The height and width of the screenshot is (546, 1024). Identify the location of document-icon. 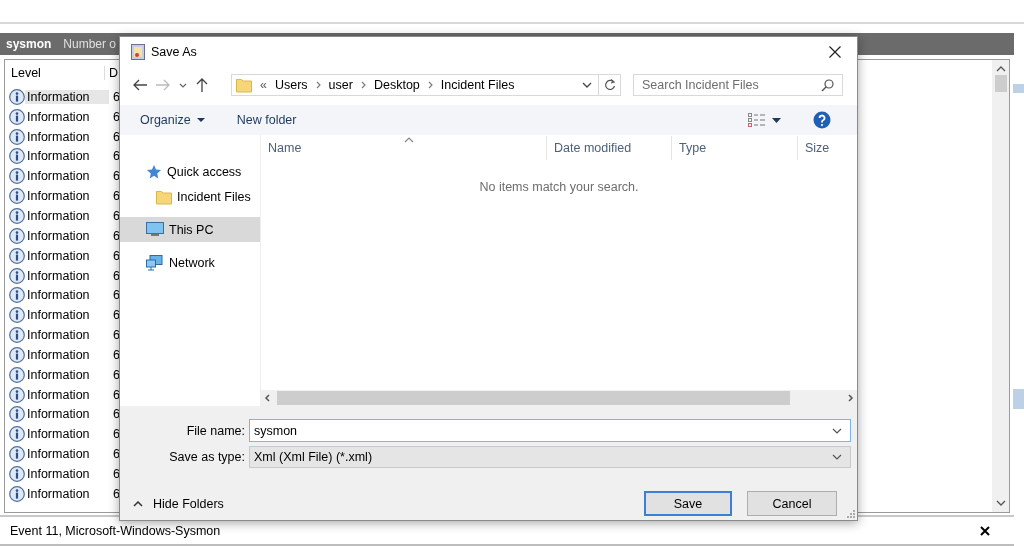
(138, 52).